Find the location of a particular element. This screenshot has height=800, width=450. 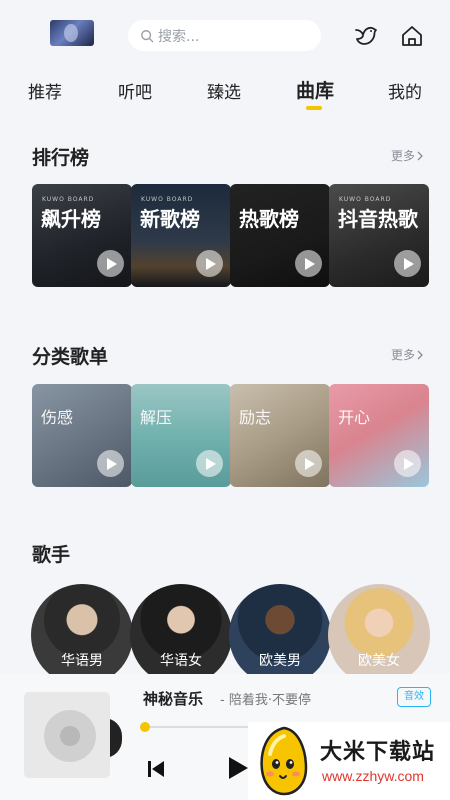

song-subtitle: - 陪着我·不要停 is located at coordinates (265, 700).